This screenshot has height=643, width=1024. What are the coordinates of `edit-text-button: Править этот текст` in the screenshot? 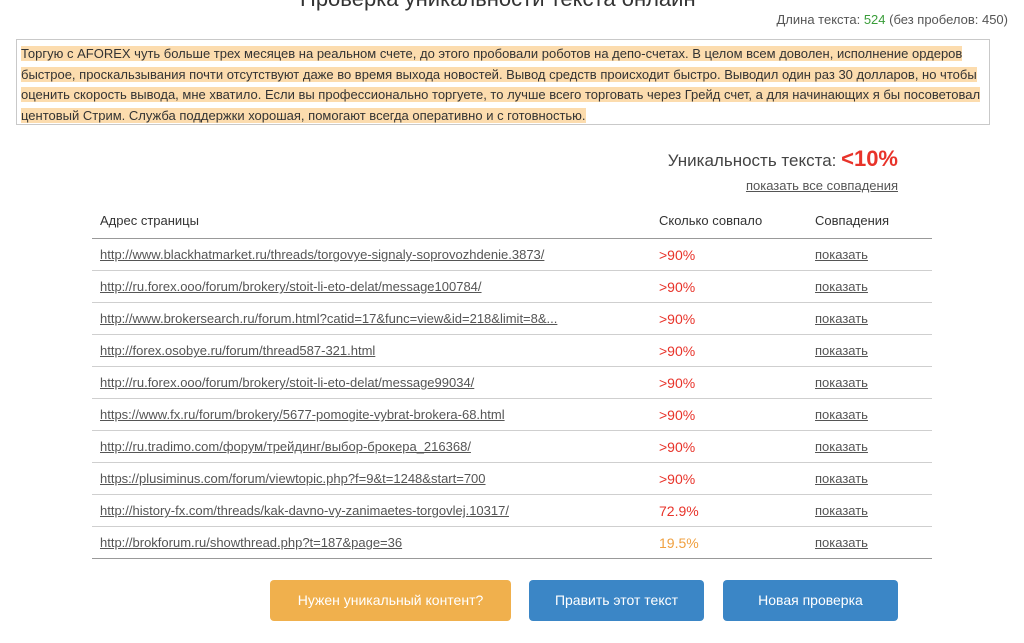 It's located at (616, 600).